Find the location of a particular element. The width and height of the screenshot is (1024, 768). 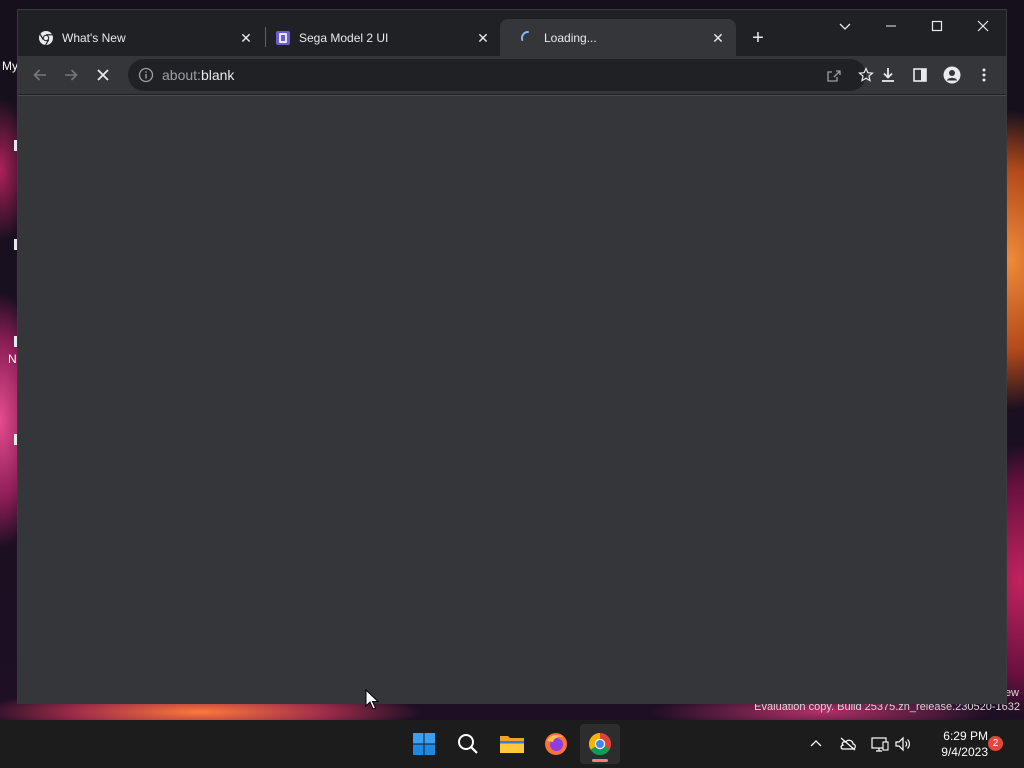

file-explorer-button is located at coordinates (512, 744).